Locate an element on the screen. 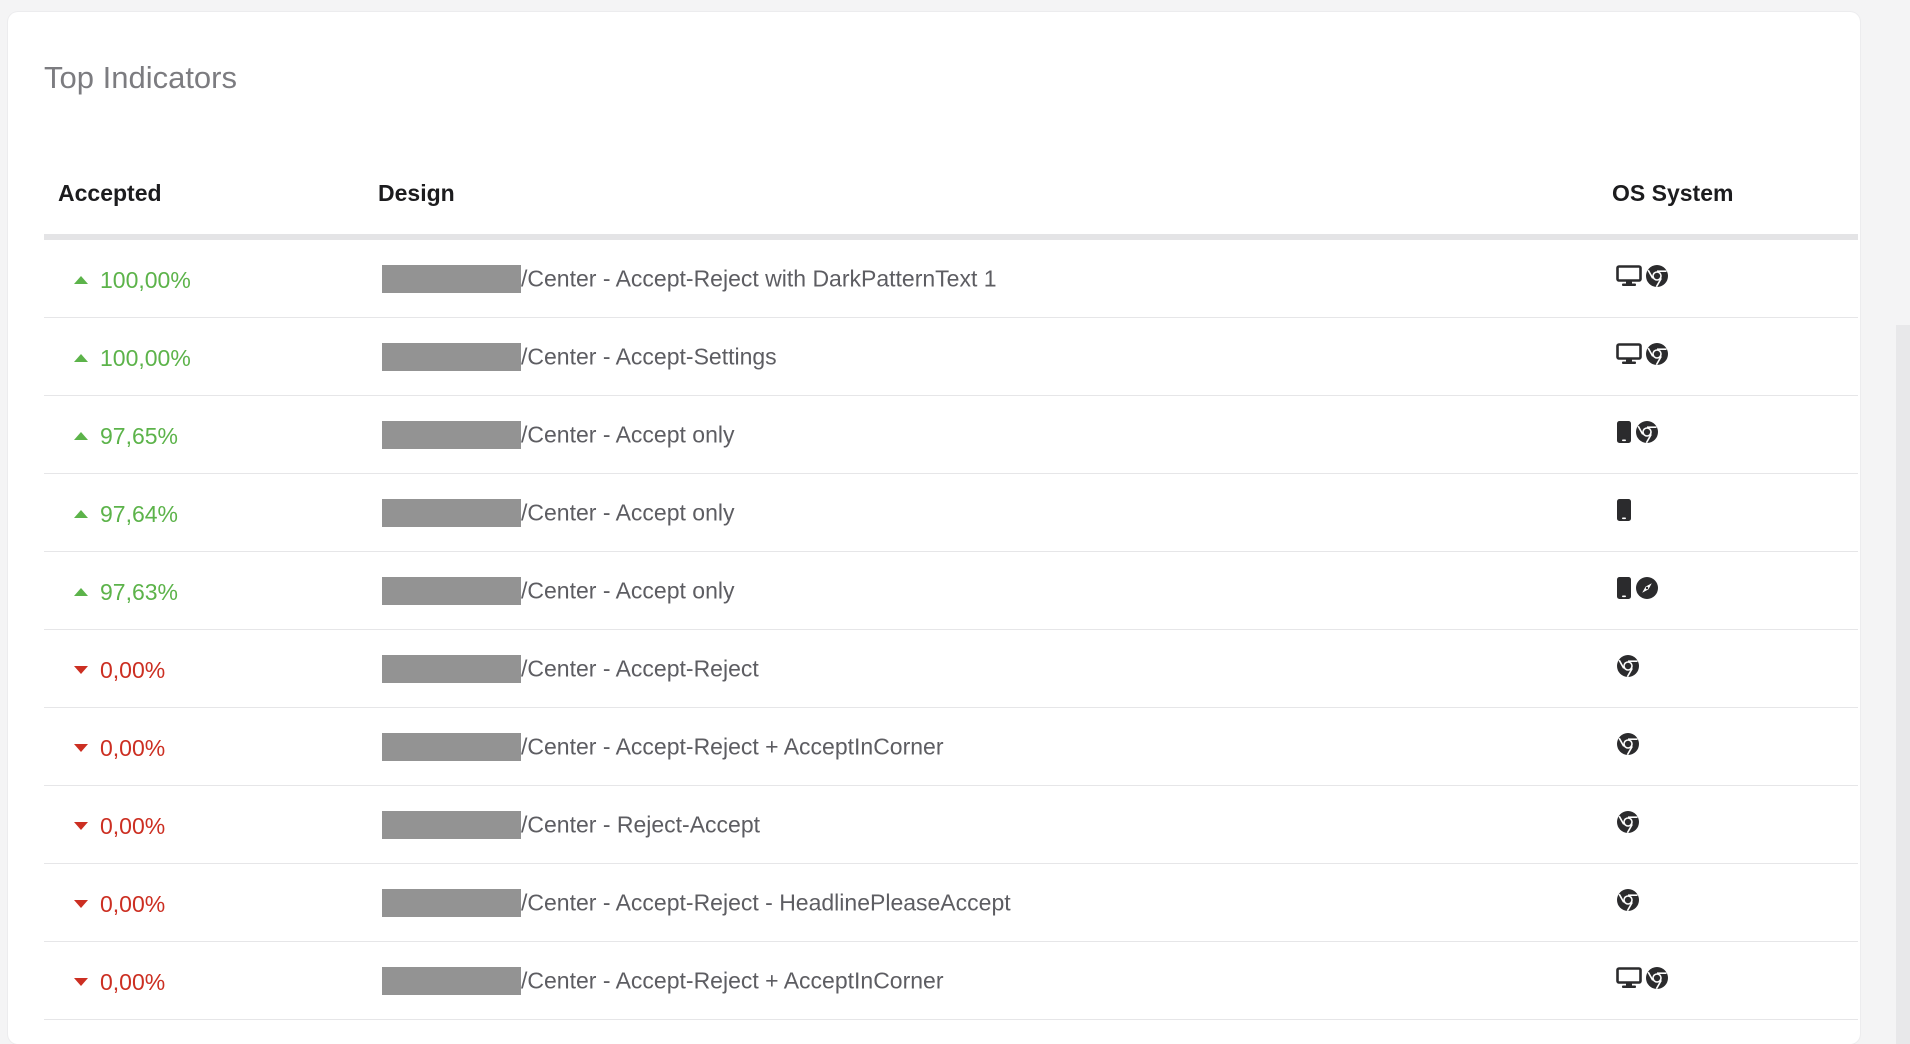  scrollbar is located at coordinates (1903, 684).